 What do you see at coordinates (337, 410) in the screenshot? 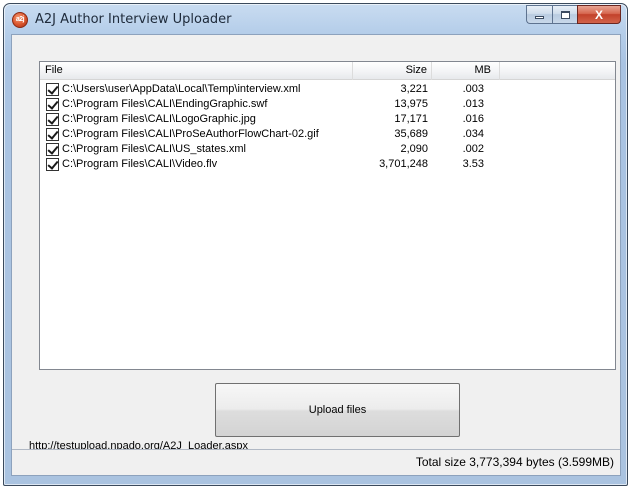
I see `upload-files-button: Upload files` at bounding box center [337, 410].